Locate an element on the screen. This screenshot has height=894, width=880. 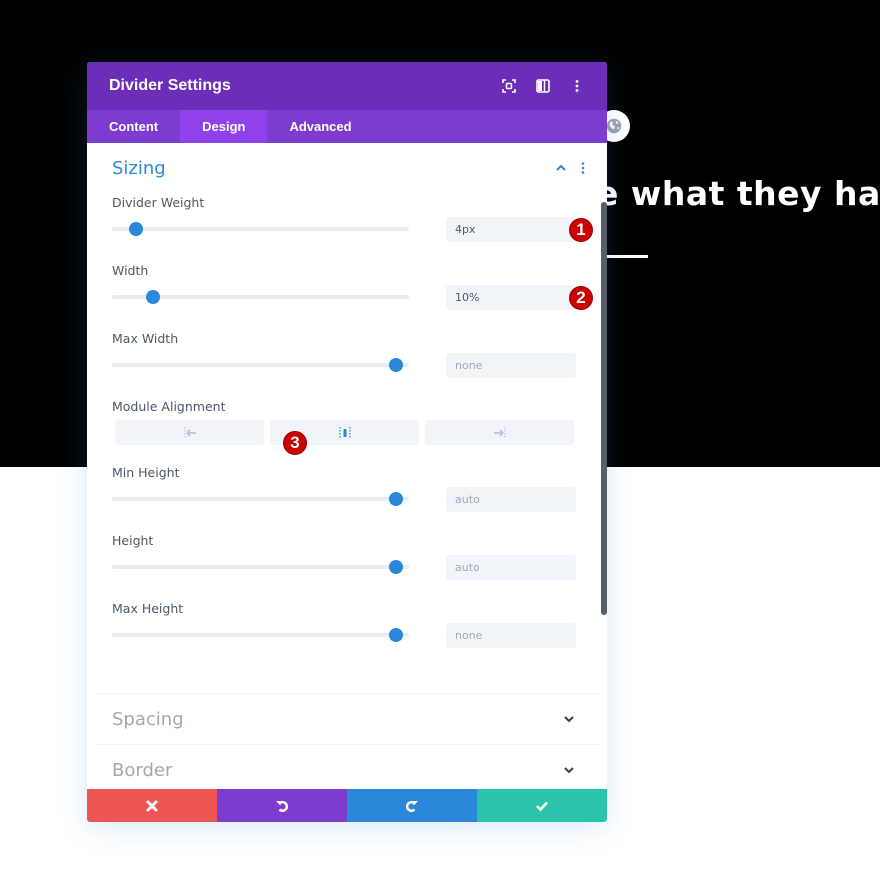
divider-weight-input: 4px is located at coordinates (511, 229).